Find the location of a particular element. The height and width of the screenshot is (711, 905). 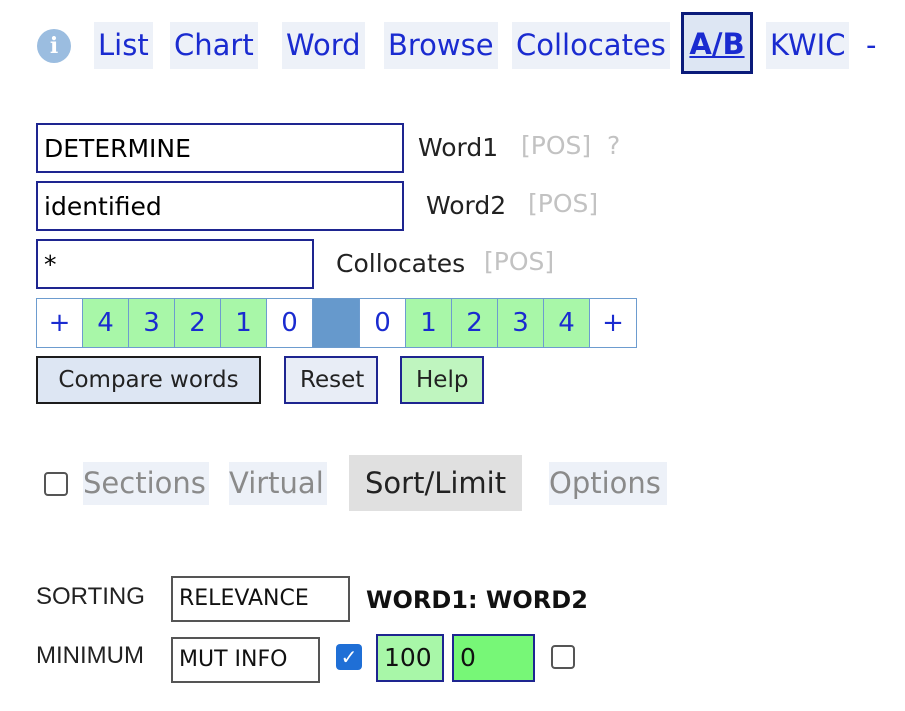

span-right-3: 3 is located at coordinates (521, 323).